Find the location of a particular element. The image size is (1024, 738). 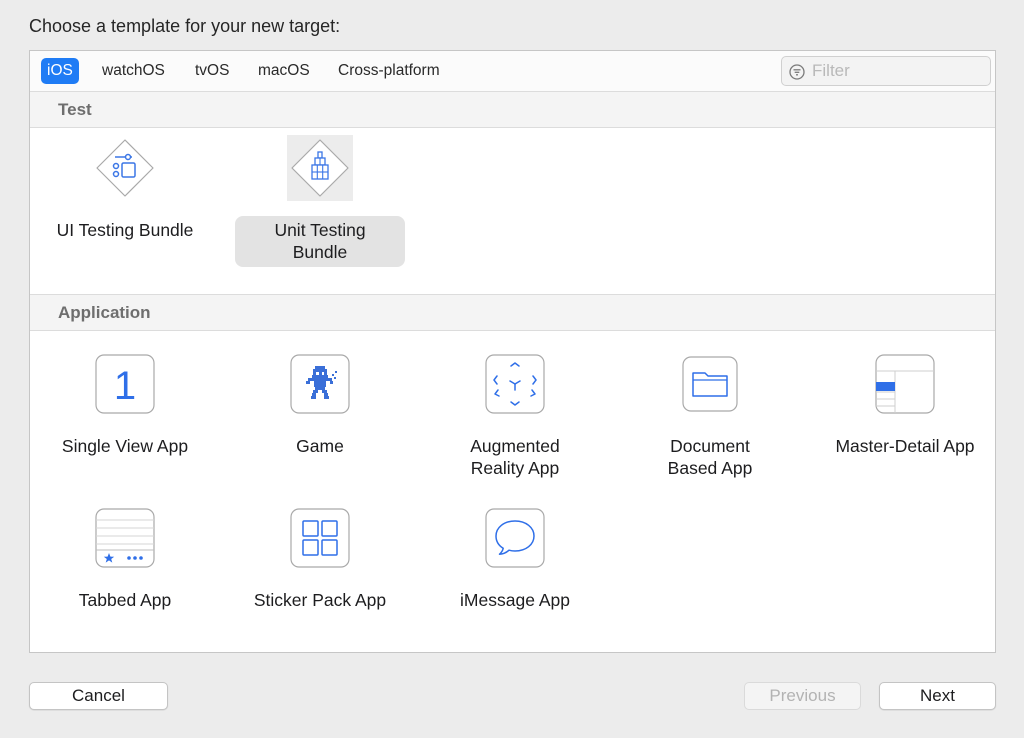

section-header-test: Test is located at coordinates (512, 109).